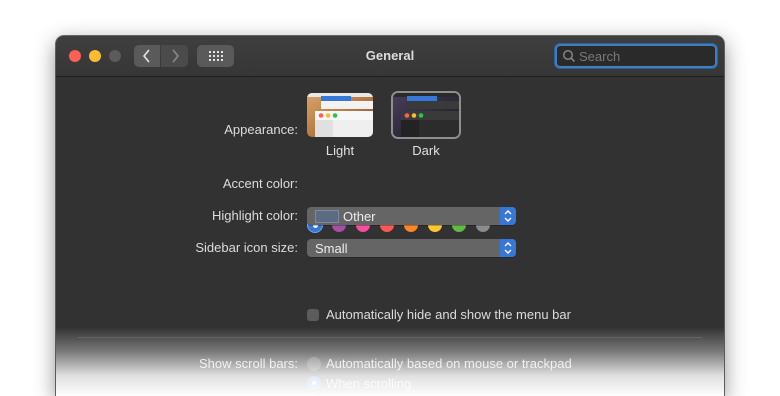 The height and width of the screenshot is (396, 780). Describe the element at coordinates (255, 215) in the screenshot. I see `highlight-color-label: Highlight color:` at that location.